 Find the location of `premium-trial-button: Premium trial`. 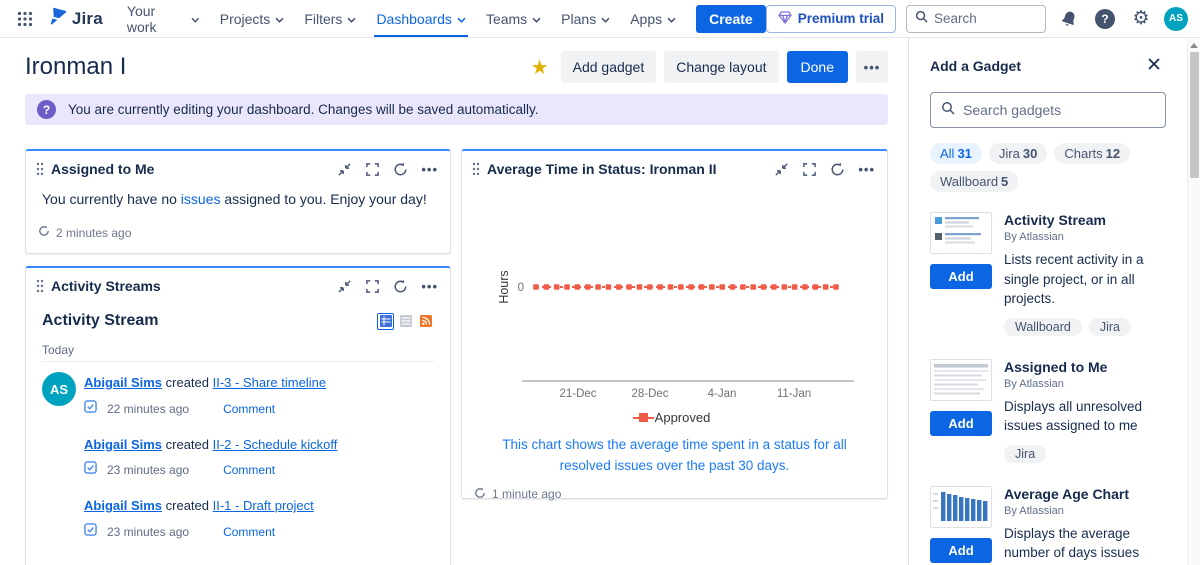

premium-trial-button: Premium trial is located at coordinates (830, 18).